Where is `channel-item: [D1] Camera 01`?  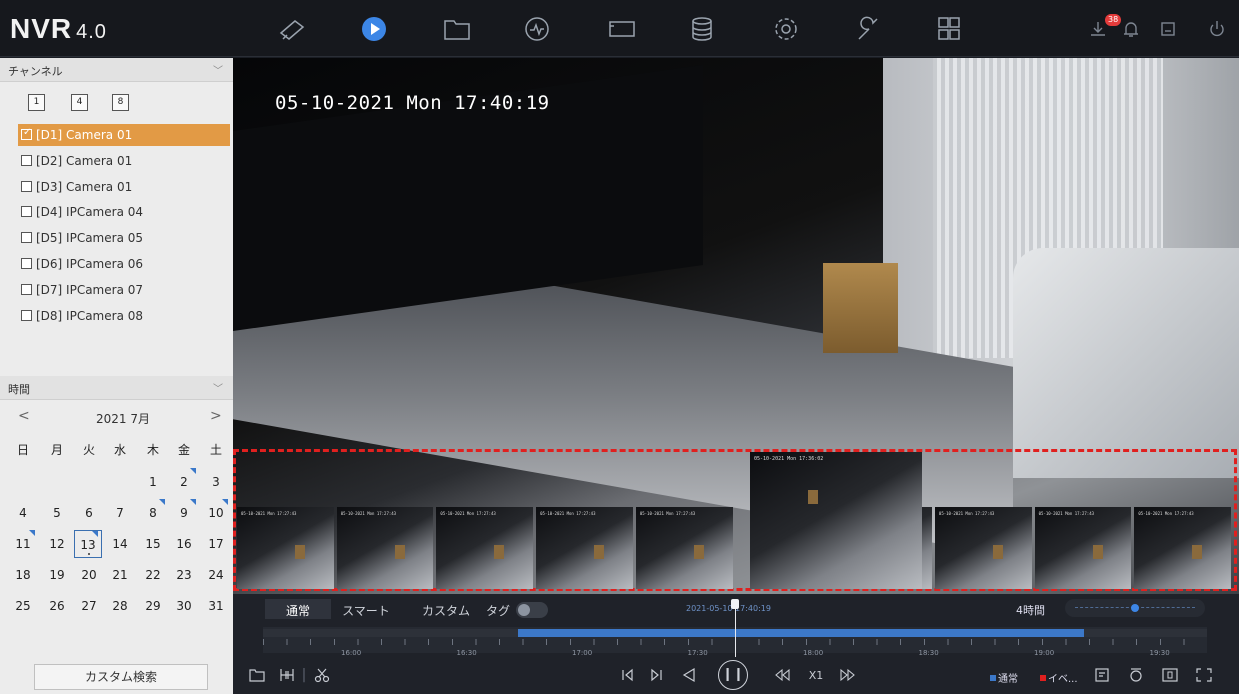 channel-item: [D1] Camera 01 is located at coordinates (124, 135).